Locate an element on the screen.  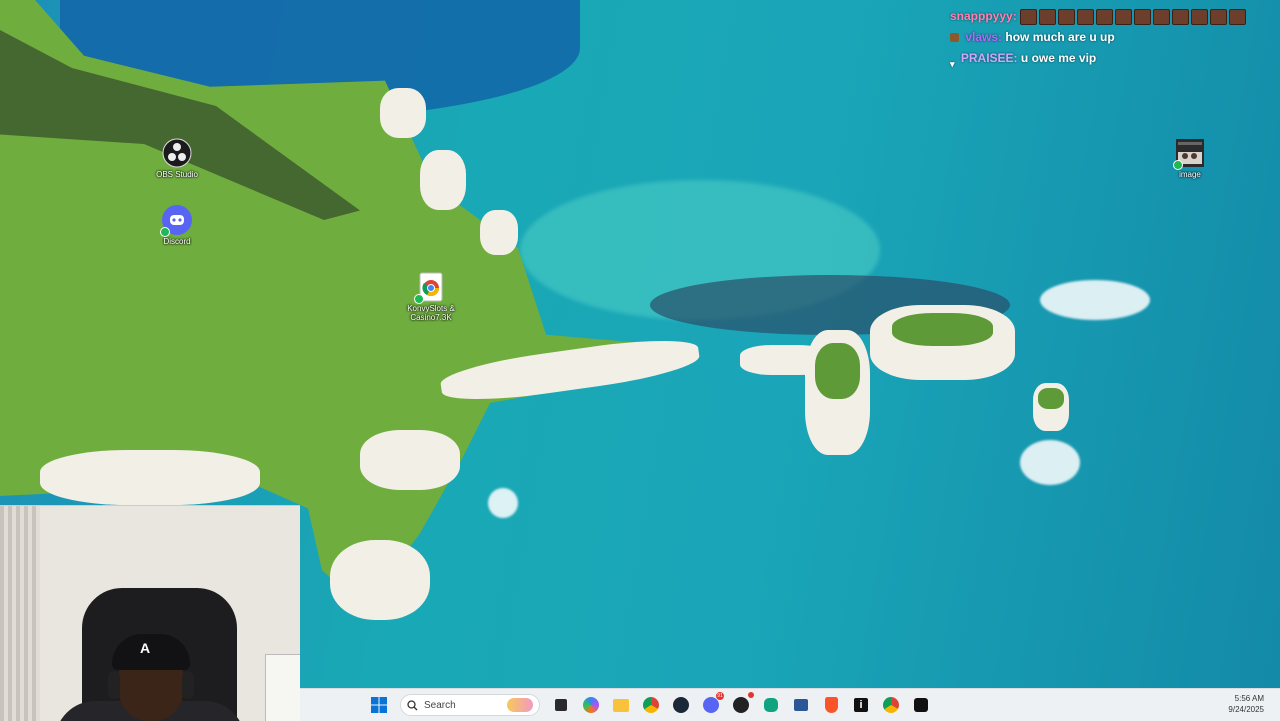
discord-notification-badge: 91 is located at coordinates (720, 696).